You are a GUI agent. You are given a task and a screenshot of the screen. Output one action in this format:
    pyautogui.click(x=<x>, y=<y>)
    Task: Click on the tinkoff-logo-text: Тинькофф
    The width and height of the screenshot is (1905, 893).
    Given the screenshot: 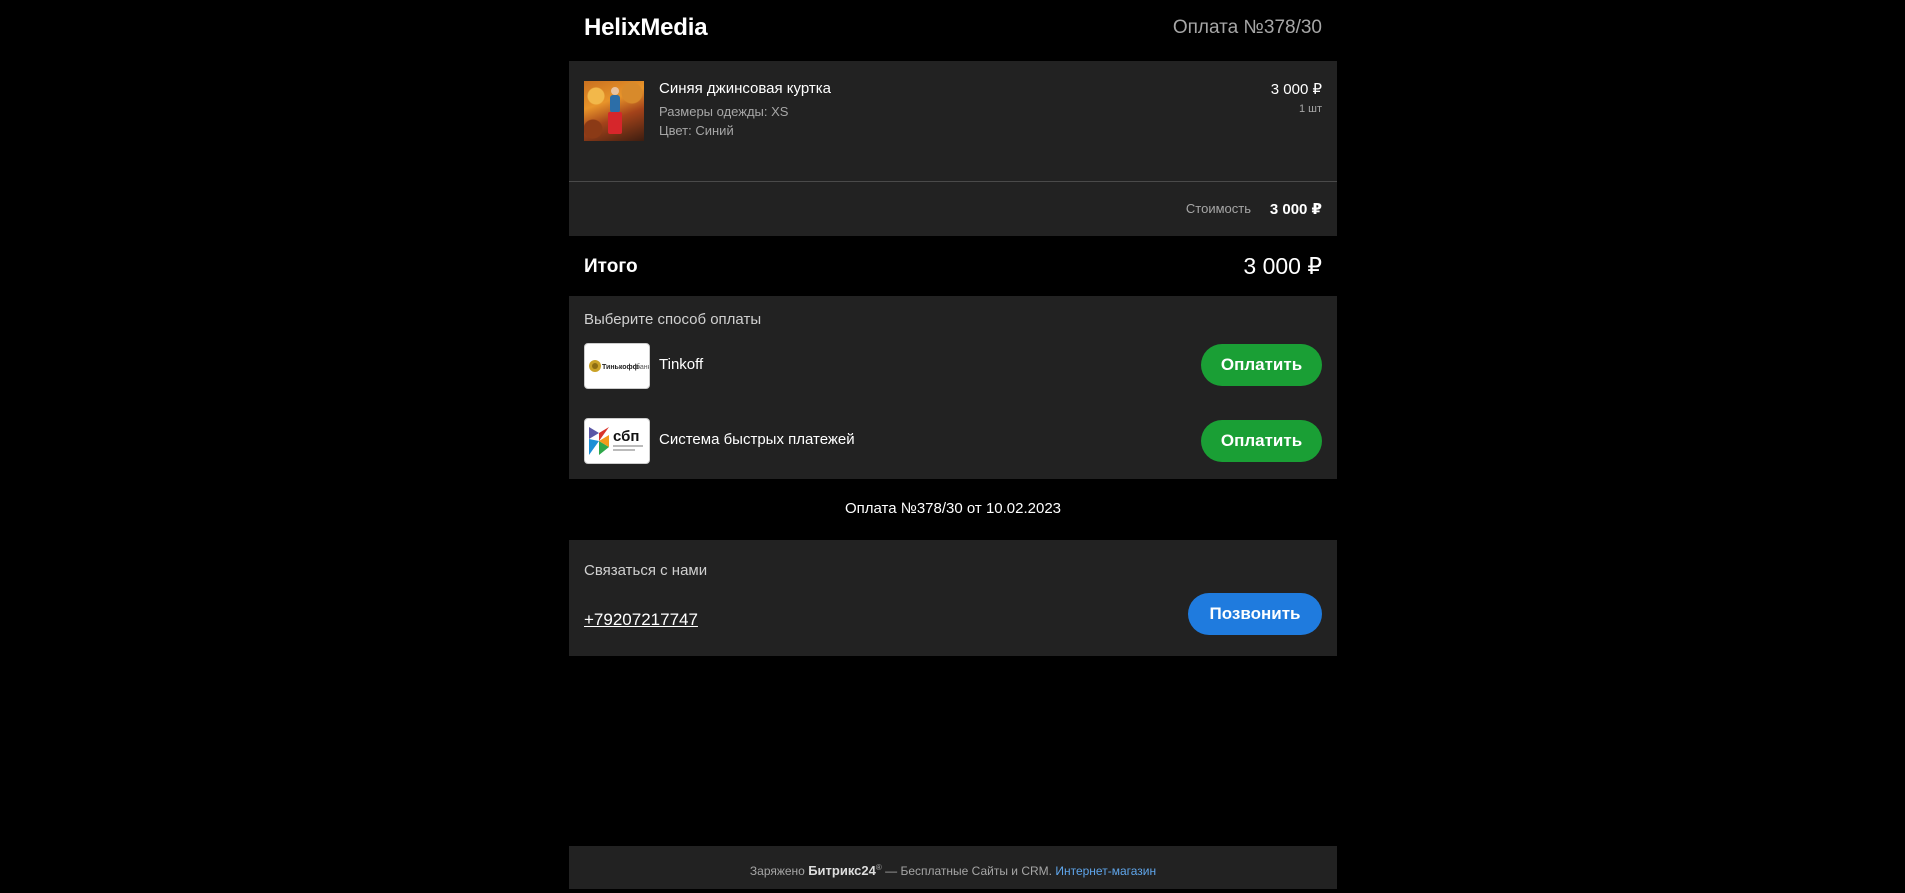 What is the action you would take?
    pyautogui.click(x=620, y=367)
    